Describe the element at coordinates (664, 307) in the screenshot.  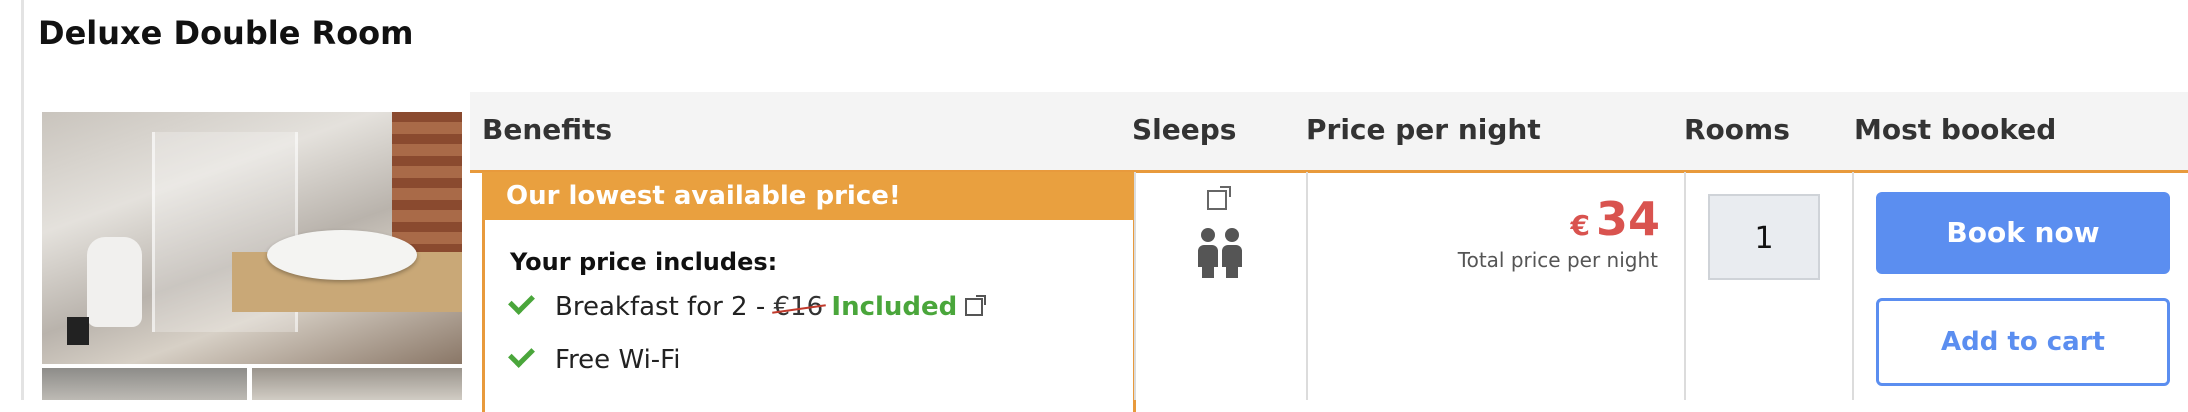
I see `benefit-text: Breakfast for 2 -` at that location.